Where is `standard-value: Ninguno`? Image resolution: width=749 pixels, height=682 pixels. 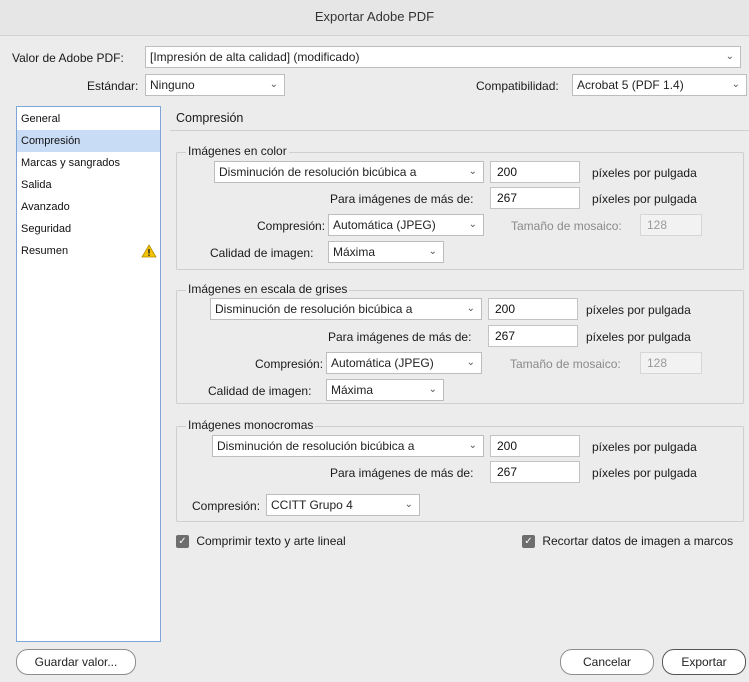 standard-value: Ninguno is located at coordinates (172, 85).